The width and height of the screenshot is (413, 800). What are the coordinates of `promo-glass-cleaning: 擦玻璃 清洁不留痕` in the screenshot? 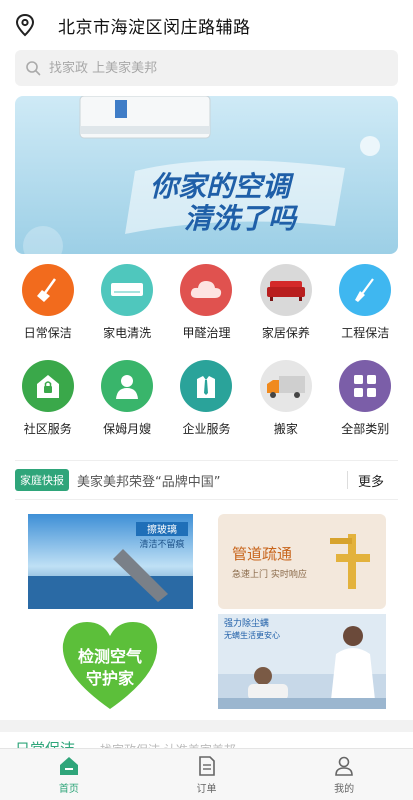 It's located at (110, 561).